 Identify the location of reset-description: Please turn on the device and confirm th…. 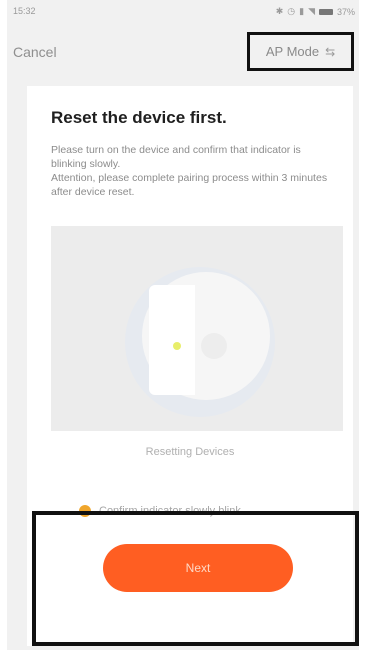
(191, 171).